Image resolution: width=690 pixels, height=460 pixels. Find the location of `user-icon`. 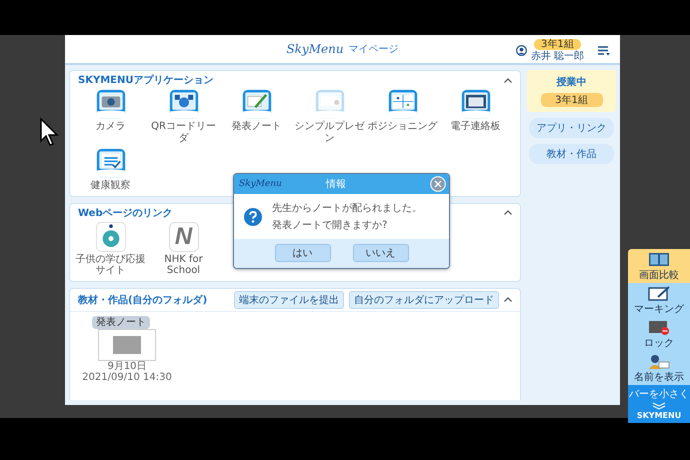

user-icon is located at coordinates (521, 50).